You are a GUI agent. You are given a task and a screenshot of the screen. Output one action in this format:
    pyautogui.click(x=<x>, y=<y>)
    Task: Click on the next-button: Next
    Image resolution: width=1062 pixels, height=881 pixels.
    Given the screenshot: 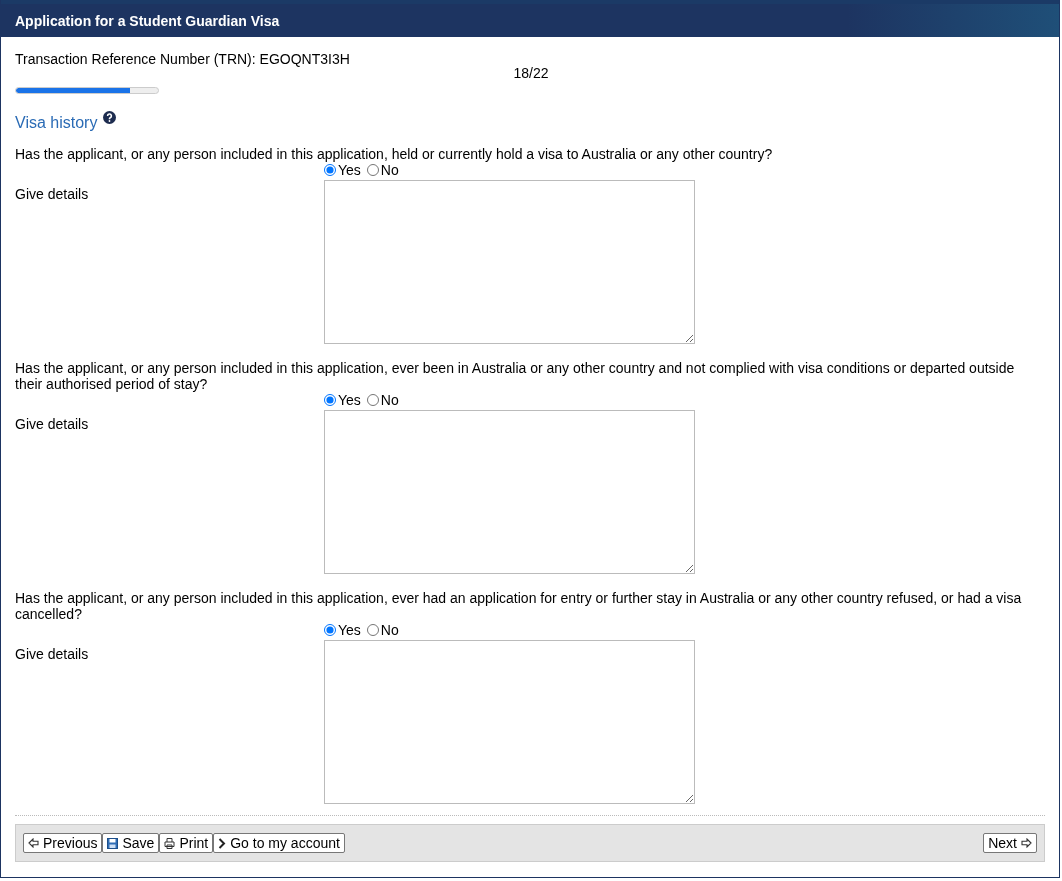 What is the action you would take?
    pyautogui.click(x=1010, y=843)
    